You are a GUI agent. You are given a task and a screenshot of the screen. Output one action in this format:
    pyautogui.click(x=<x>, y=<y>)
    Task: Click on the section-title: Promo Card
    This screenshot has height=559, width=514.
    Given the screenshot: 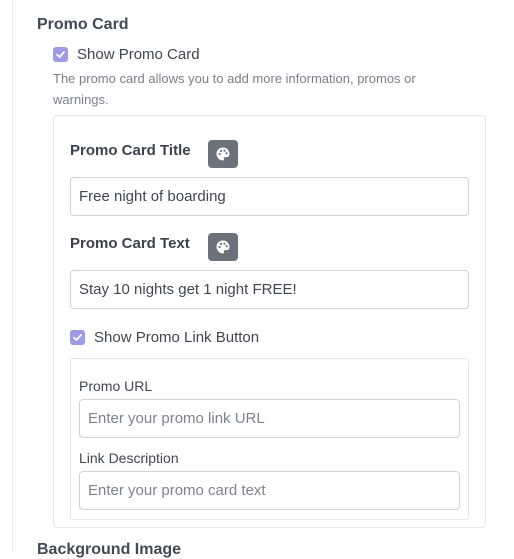 What is the action you would take?
    pyautogui.click(x=83, y=24)
    